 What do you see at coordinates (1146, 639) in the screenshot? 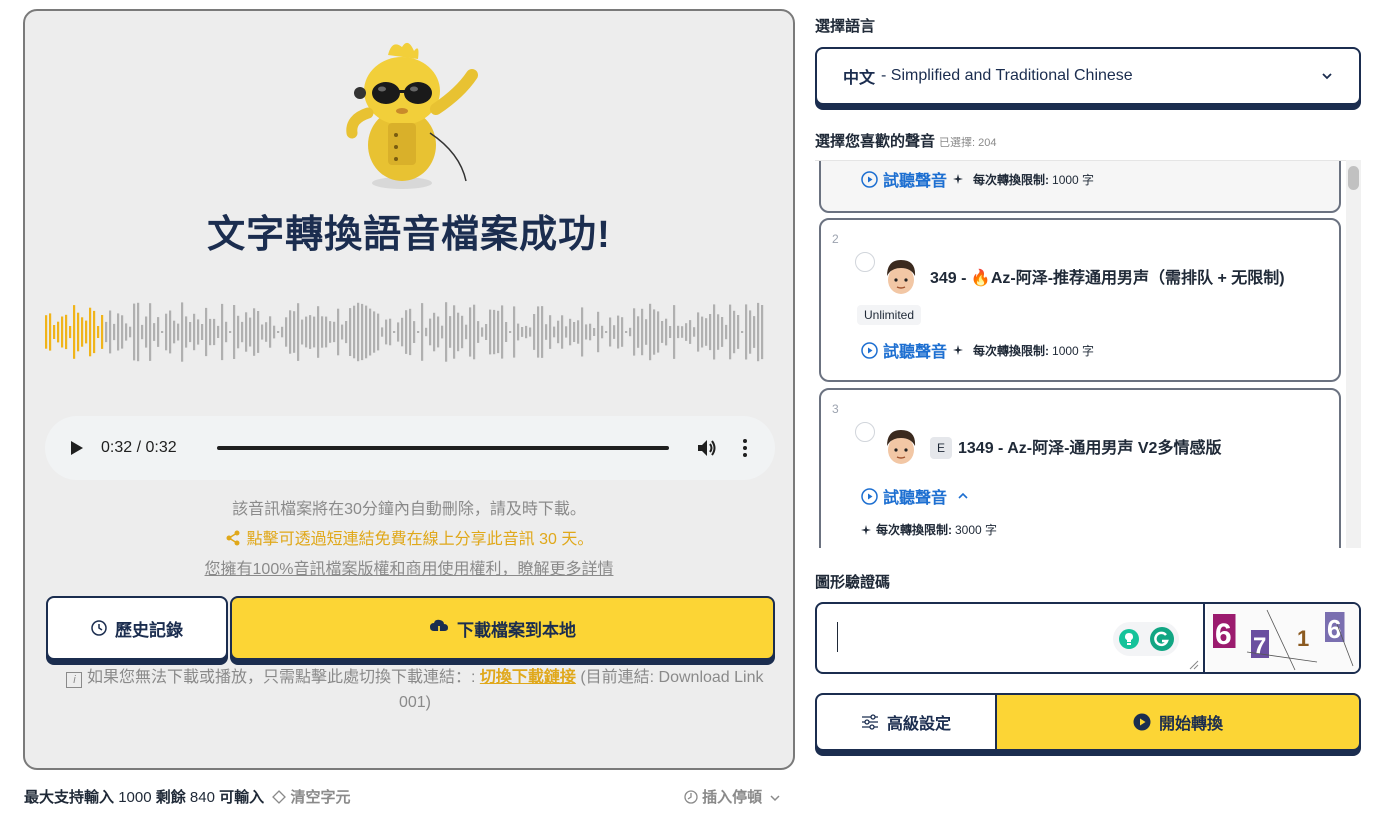
I see `grammarly-widget` at bounding box center [1146, 639].